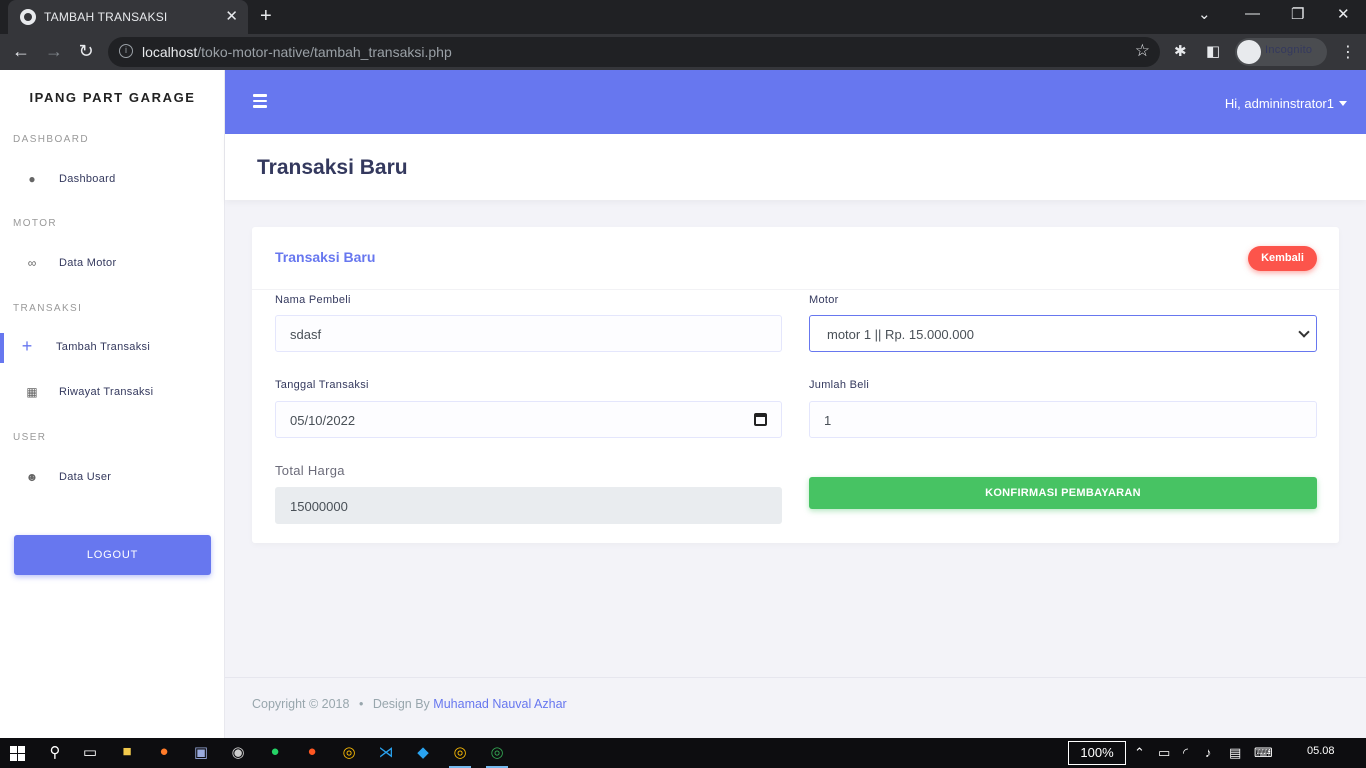 The height and width of the screenshot is (768, 1366). What do you see at coordinates (1180, 51) in the screenshot?
I see `extensions-icon: ✱` at bounding box center [1180, 51].